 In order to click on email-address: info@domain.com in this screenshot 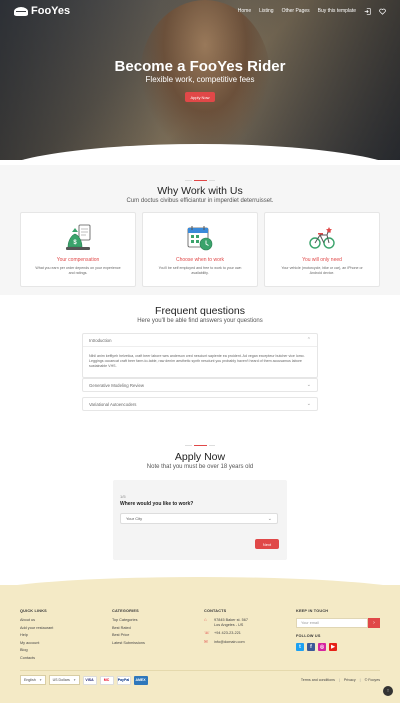, I will do `click(229, 642)`.